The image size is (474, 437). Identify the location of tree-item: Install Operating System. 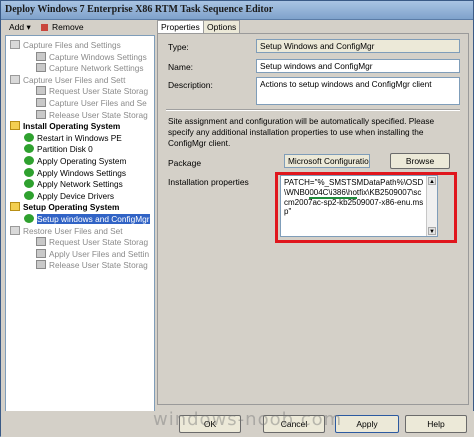
(65, 126).